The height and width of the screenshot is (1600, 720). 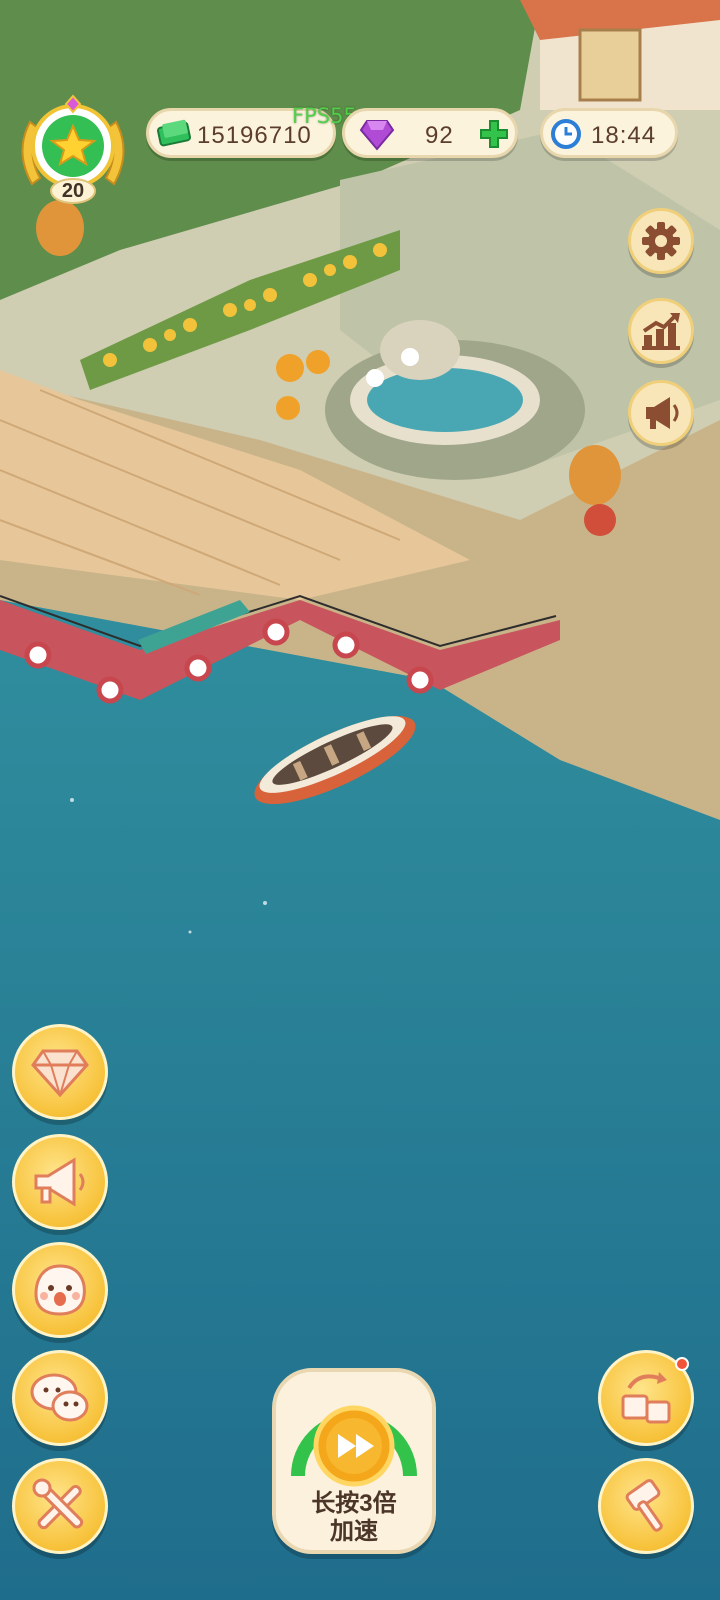 I want to click on settings-button, so click(x=661, y=241).